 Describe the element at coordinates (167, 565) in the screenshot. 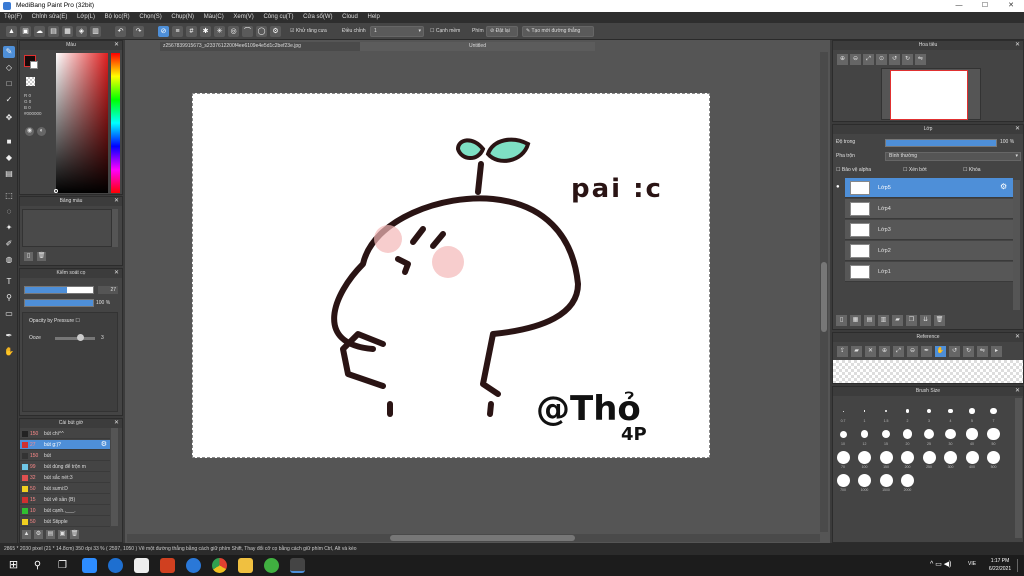

I see `office-icon` at that location.